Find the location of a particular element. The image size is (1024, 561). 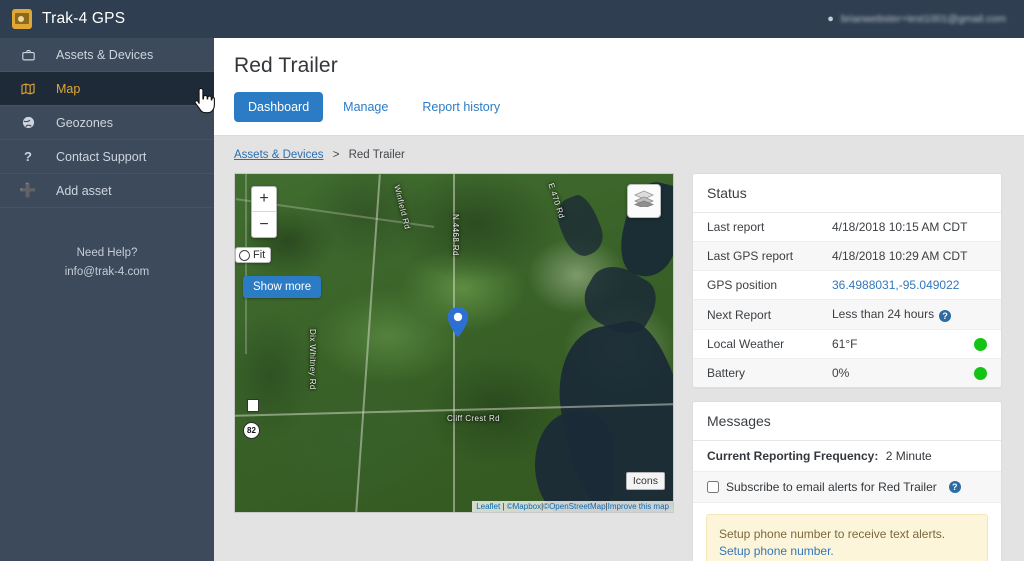

status-row-battery: Battery 0% is located at coordinates (847, 373).